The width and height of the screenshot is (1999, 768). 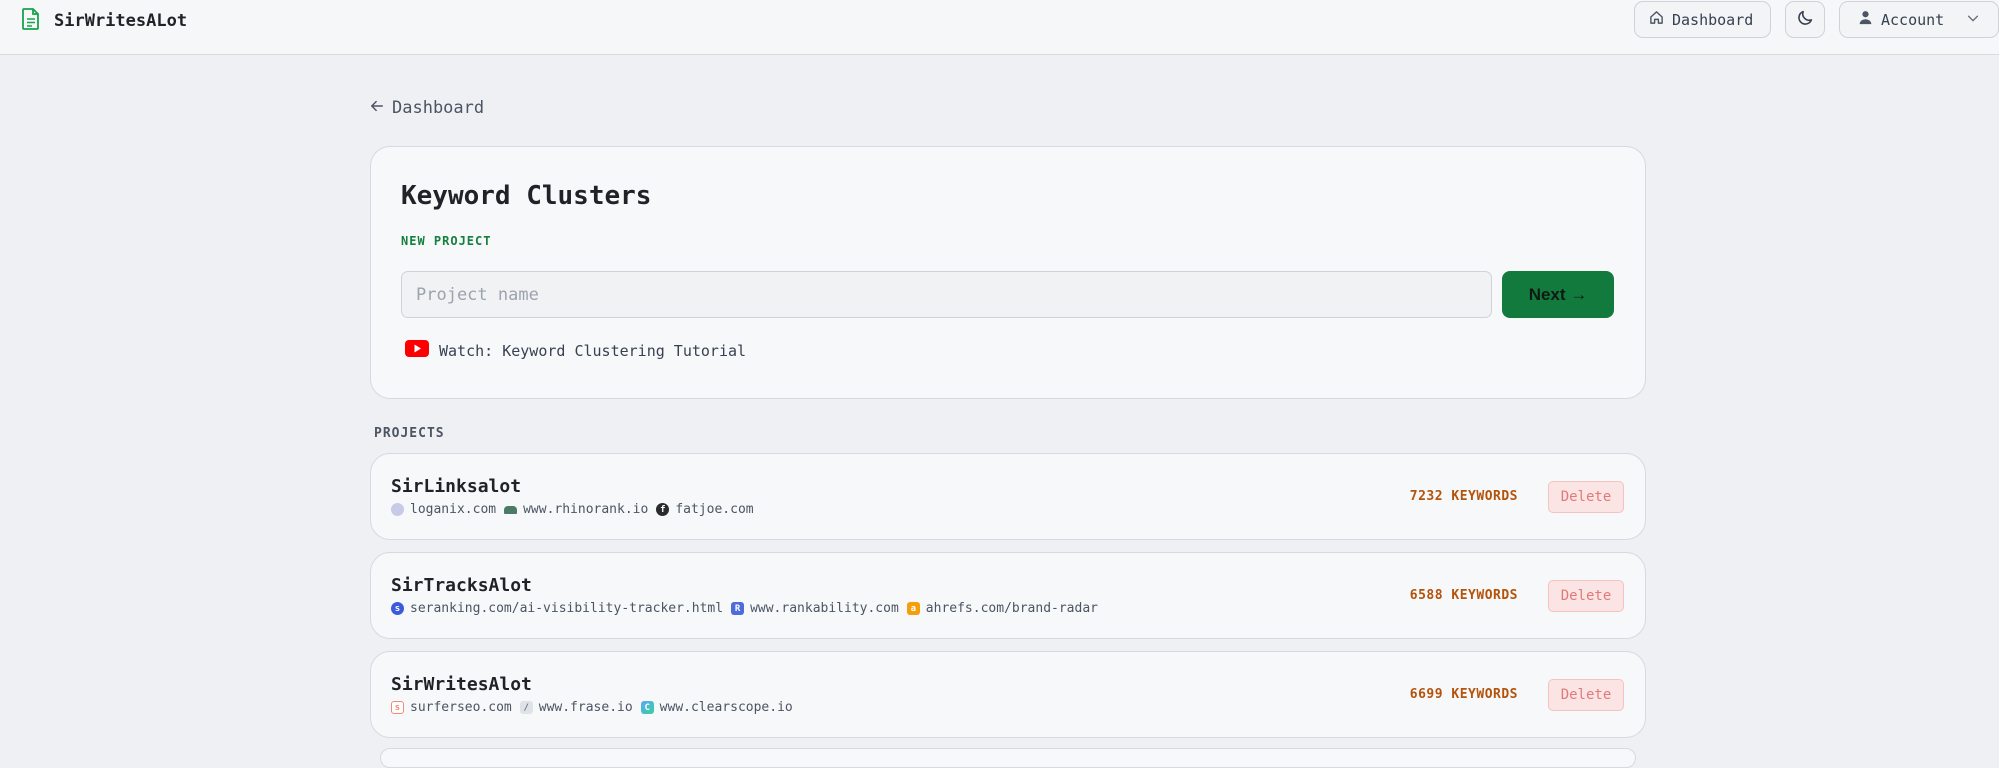 What do you see at coordinates (526, 196) in the screenshot?
I see `page-title: Keyword Clusters` at bounding box center [526, 196].